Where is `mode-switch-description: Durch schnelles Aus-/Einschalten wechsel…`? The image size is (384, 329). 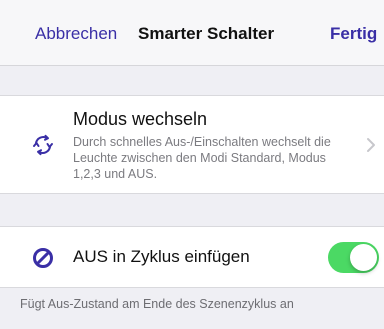
mode-switch-description: Durch schnelles Aus-/Einschalten wechsel… is located at coordinates (202, 158).